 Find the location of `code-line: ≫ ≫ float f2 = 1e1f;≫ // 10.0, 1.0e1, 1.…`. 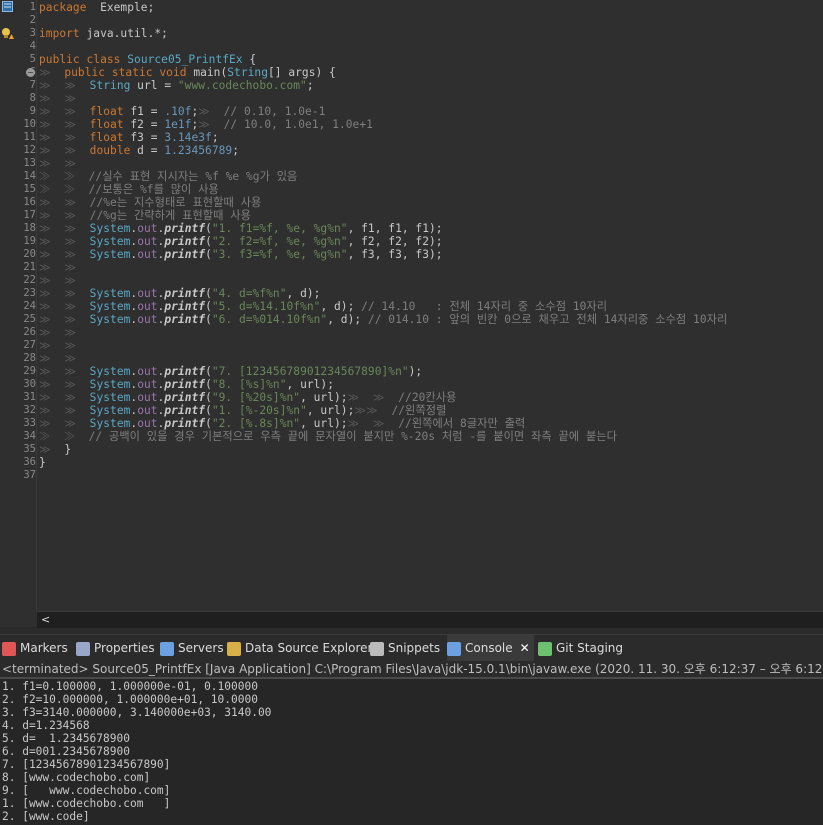

code-line: ≫ ≫ float f2 = 1e1f;≫ // 10.0, 1.0e1, 1.… is located at coordinates (206, 124).